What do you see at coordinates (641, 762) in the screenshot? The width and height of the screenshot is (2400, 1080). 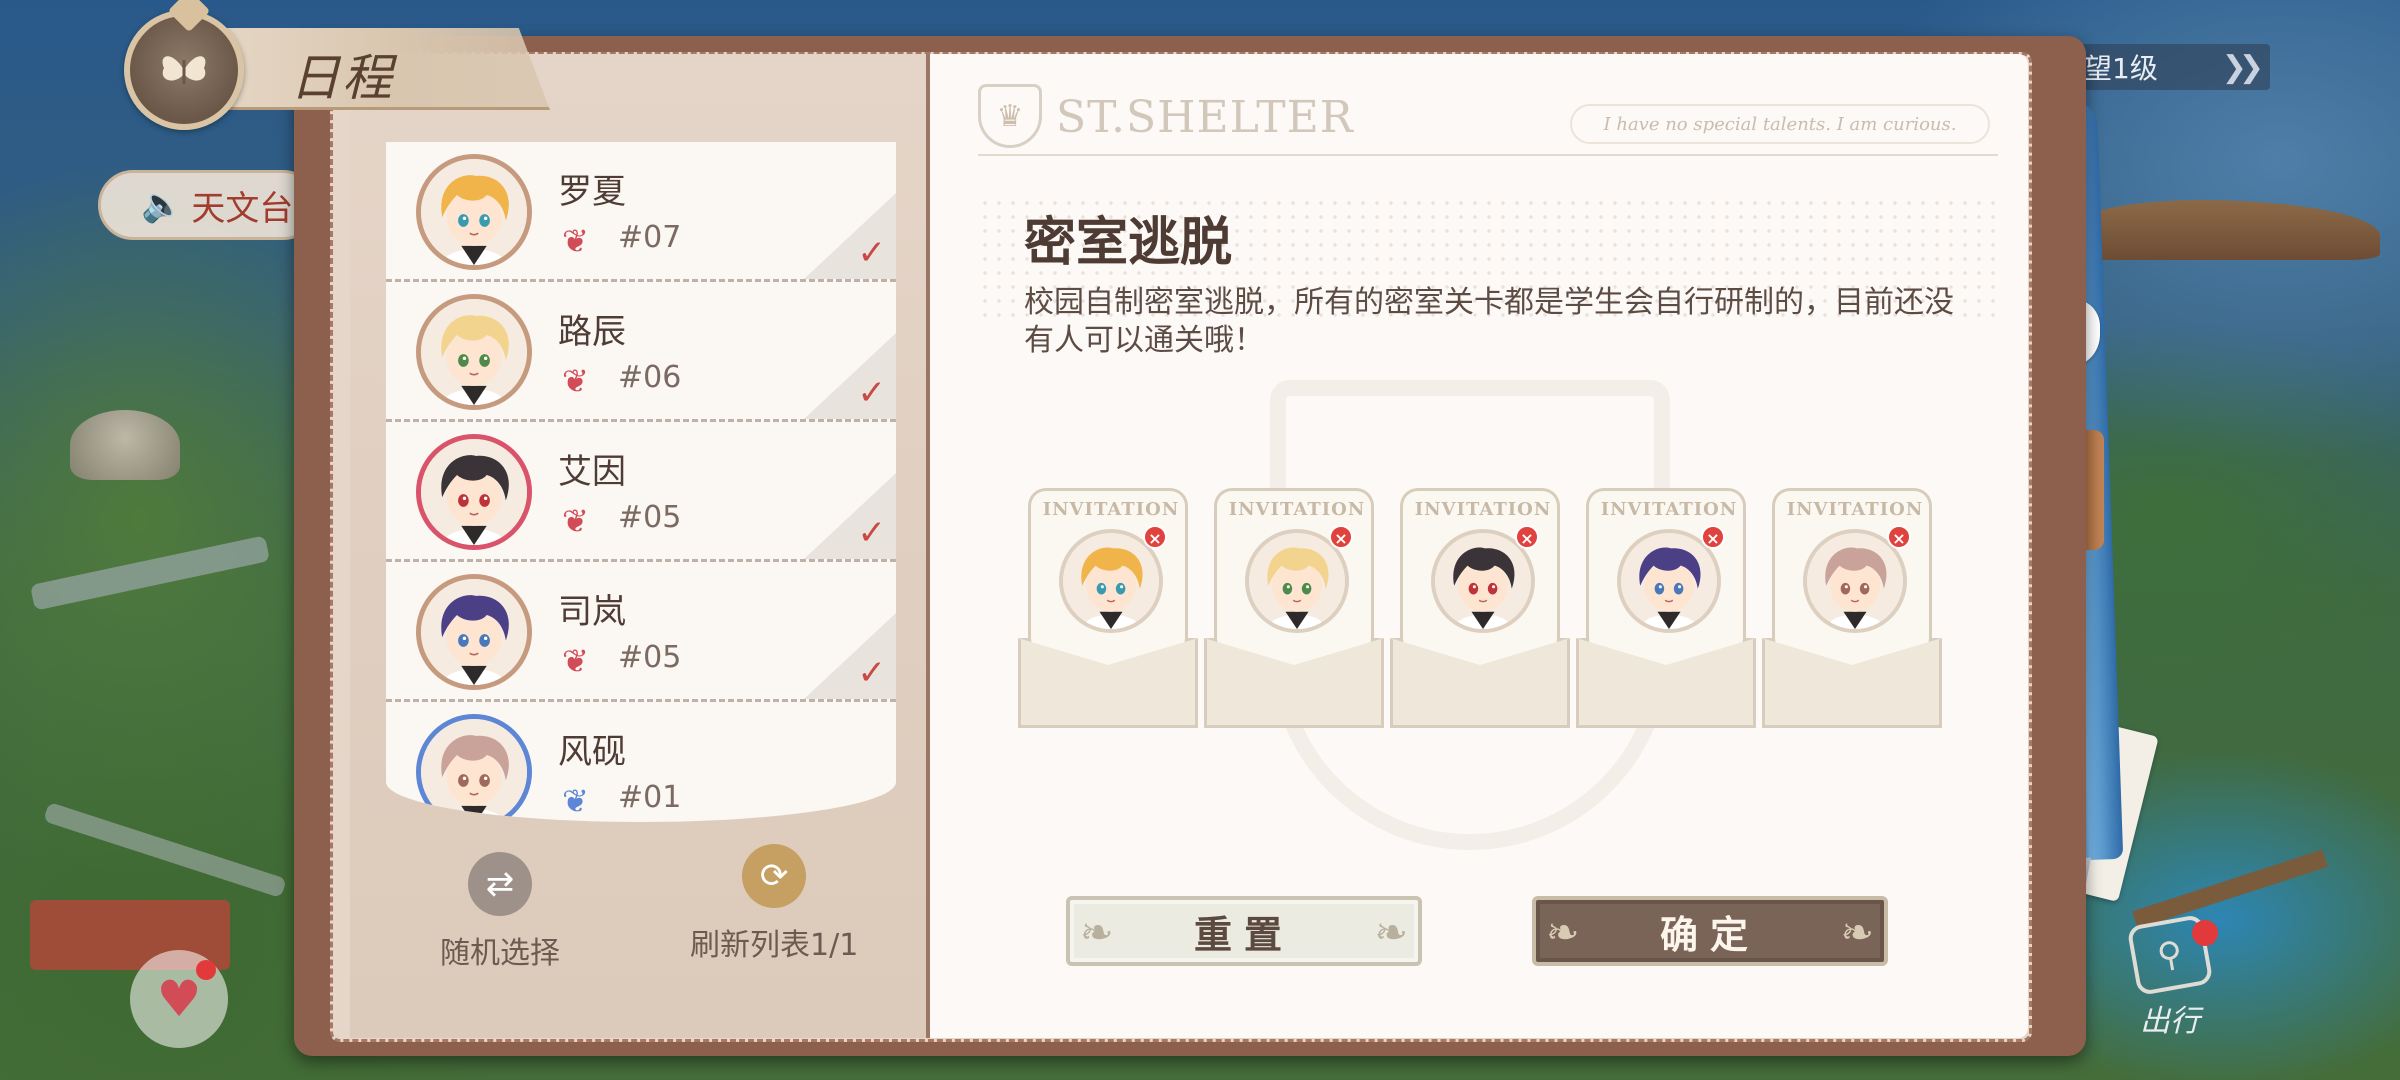 I see `character-card: 风砚 ❦ #01` at bounding box center [641, 762].